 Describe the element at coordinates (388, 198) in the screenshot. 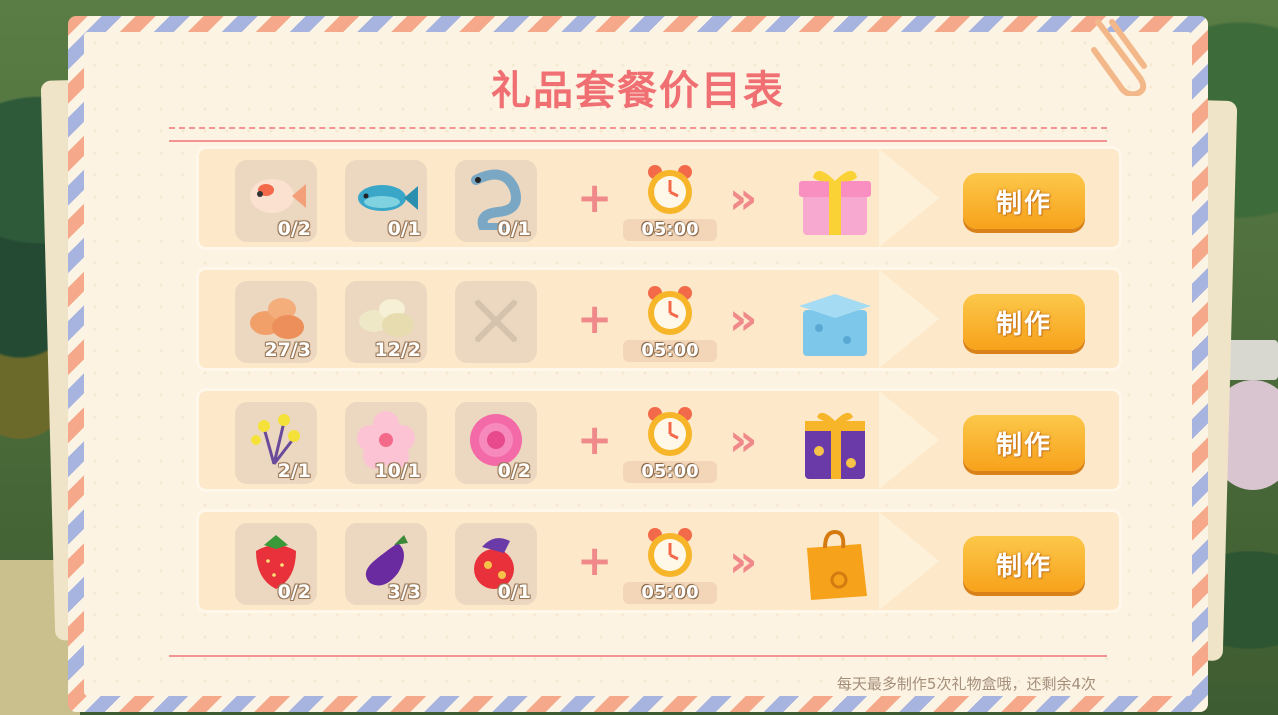

I see `blue-fish-icon` at that location.